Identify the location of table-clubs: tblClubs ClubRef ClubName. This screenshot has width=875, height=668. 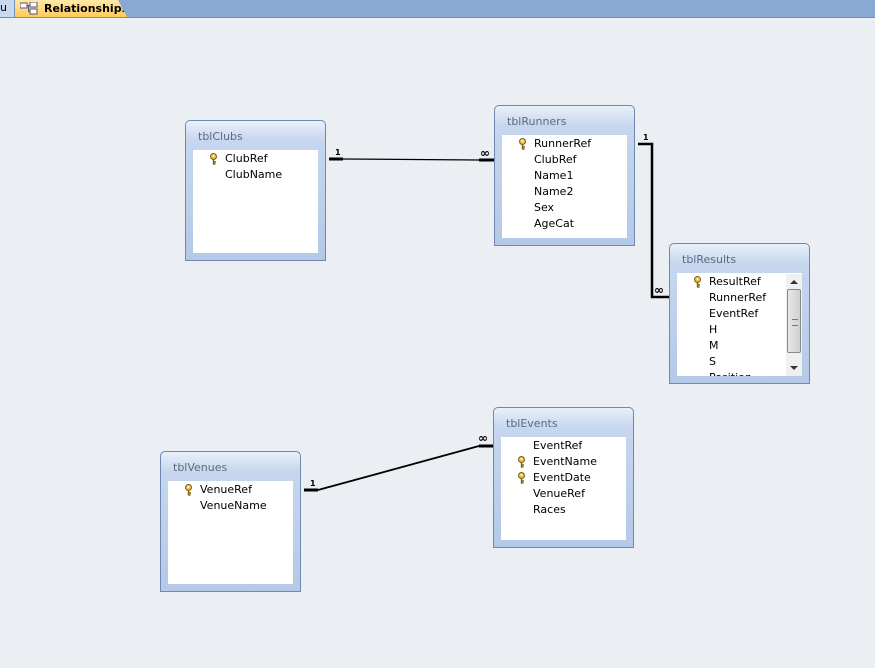
(255, 190).